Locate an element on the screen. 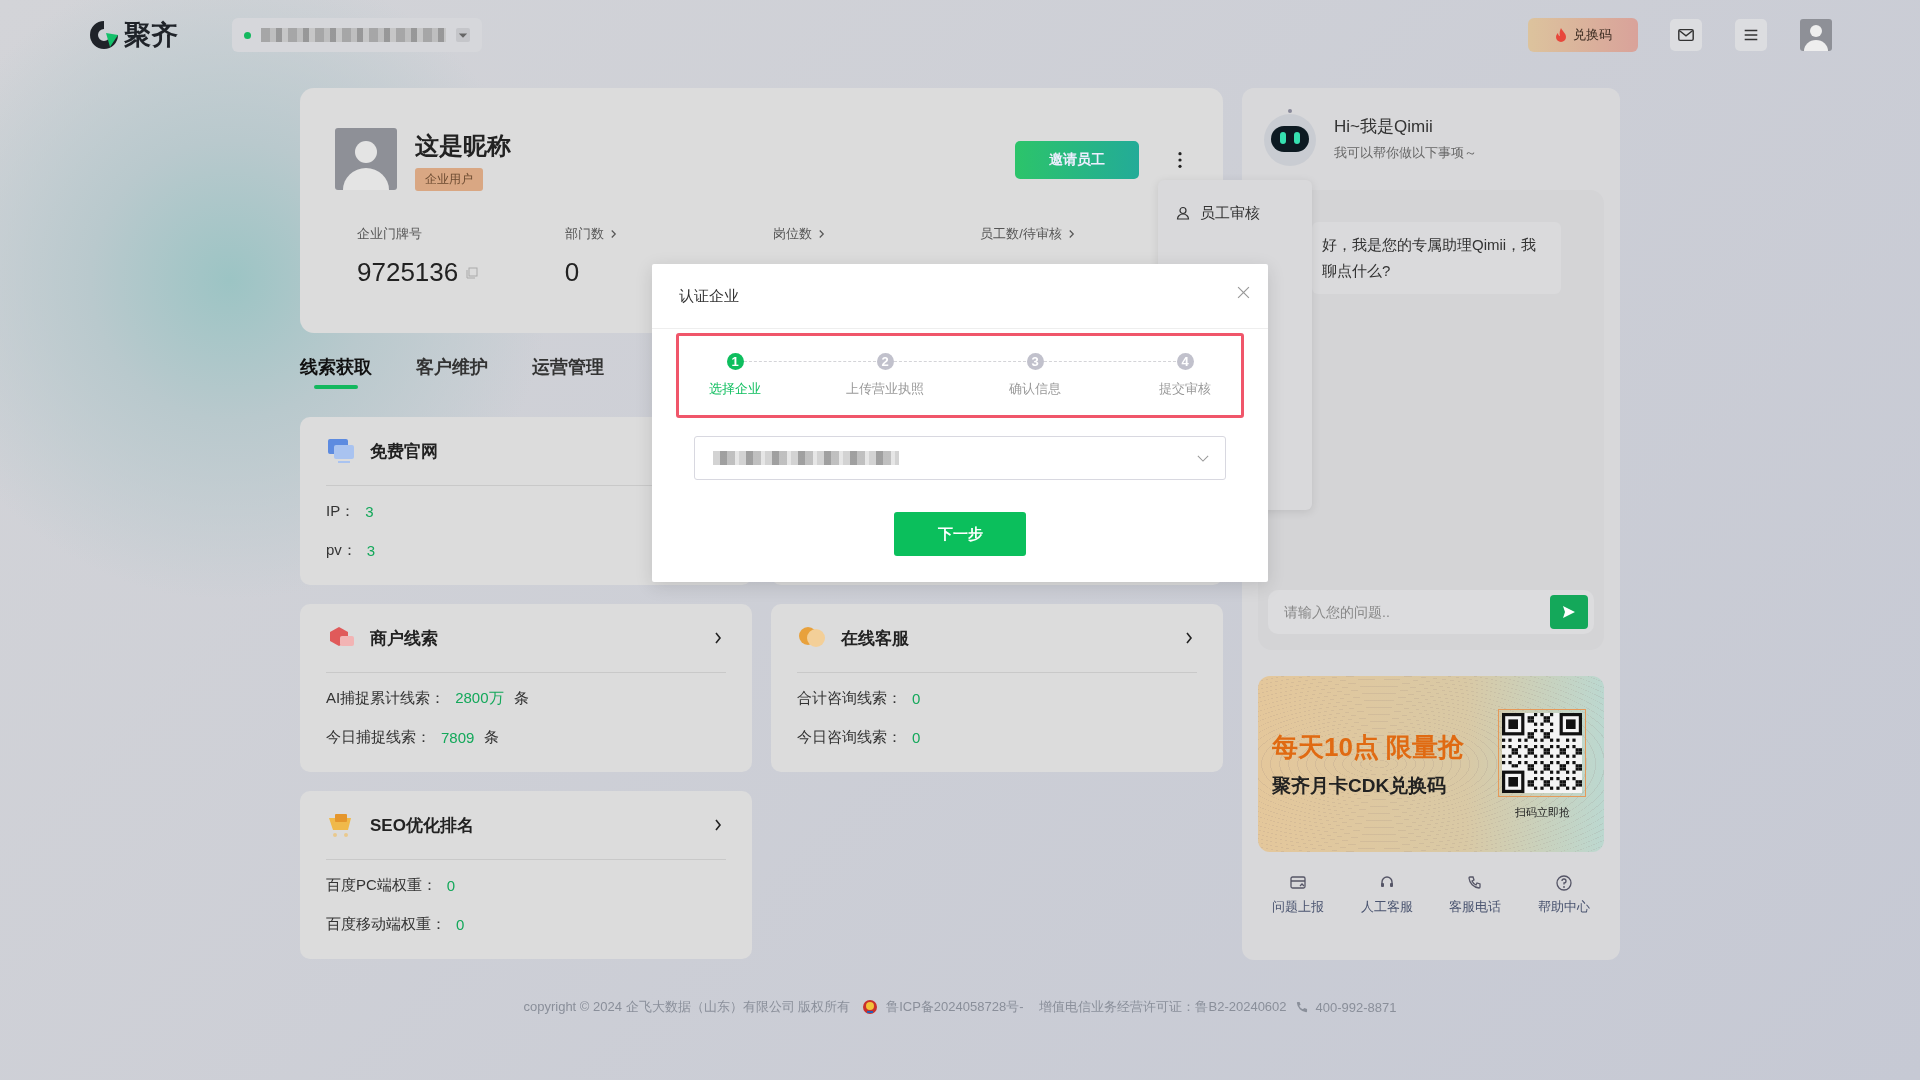 The height and width of the screenshot is (1080, 1920). phone-number: 400-992-8871 is located at coordinates (1356, 1007).